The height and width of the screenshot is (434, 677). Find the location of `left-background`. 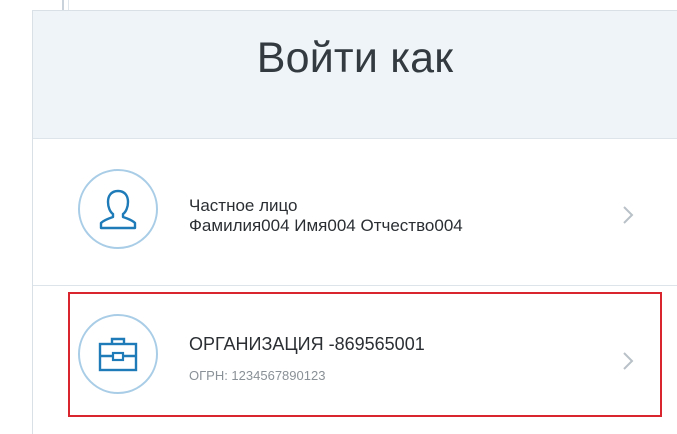

left-background is located at coordinates (16, 217).